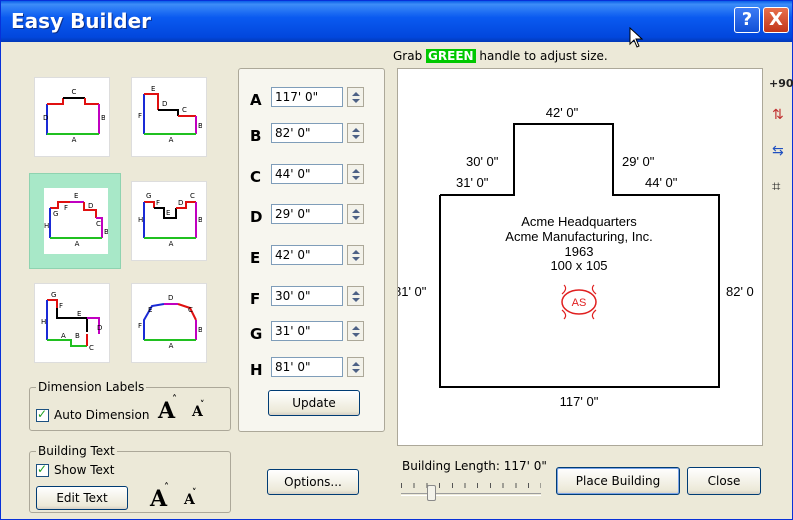  What do you see at coordinates (432, 493) in the screenshot?
I see `slider-thumb` at bounding box center [432, 493].